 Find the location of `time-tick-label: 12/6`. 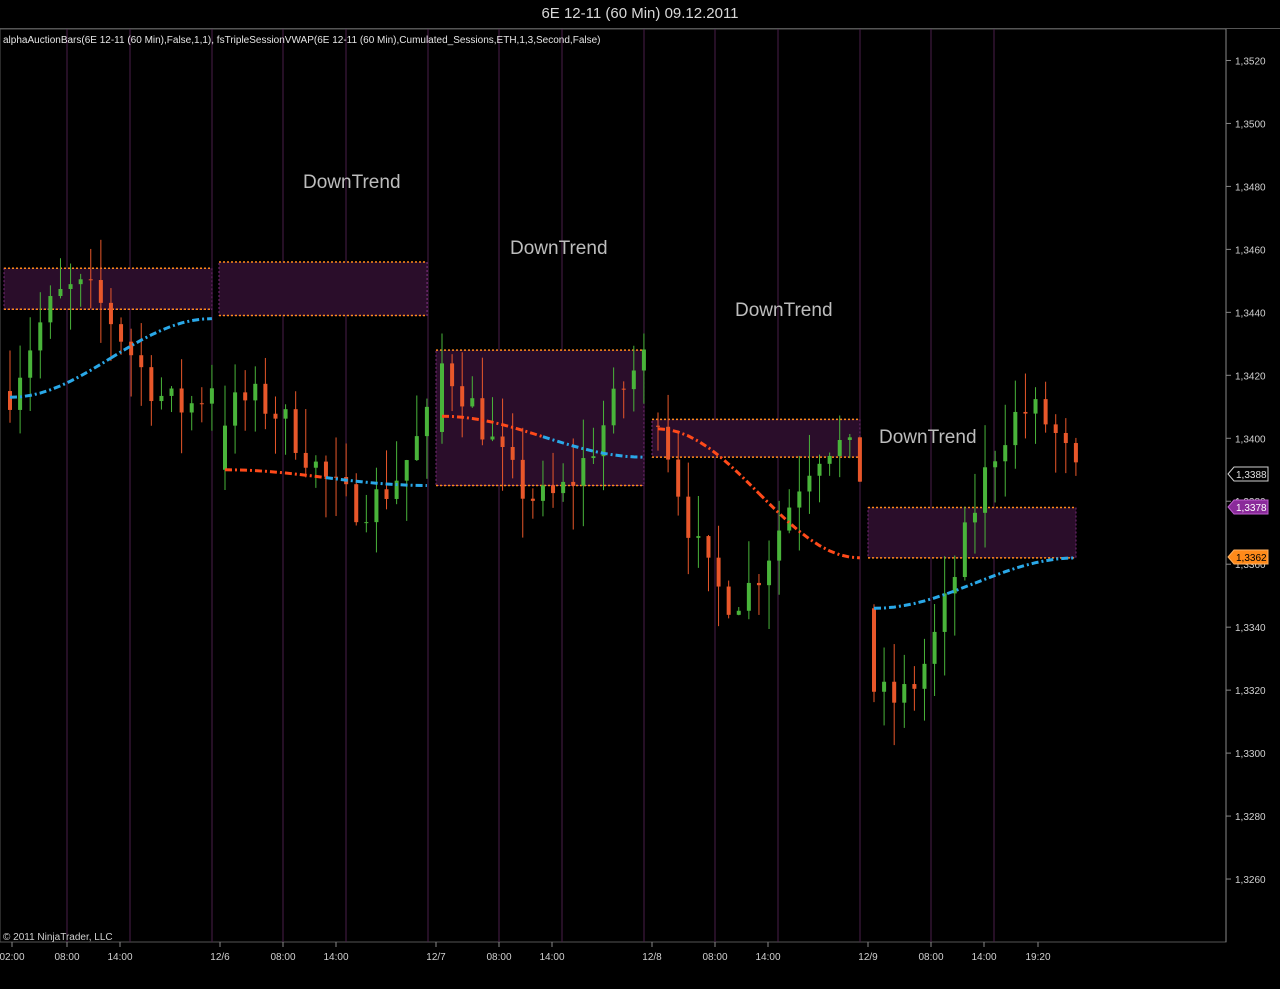

time-tick-label: 12/6 is located at coordinates (220, 957).